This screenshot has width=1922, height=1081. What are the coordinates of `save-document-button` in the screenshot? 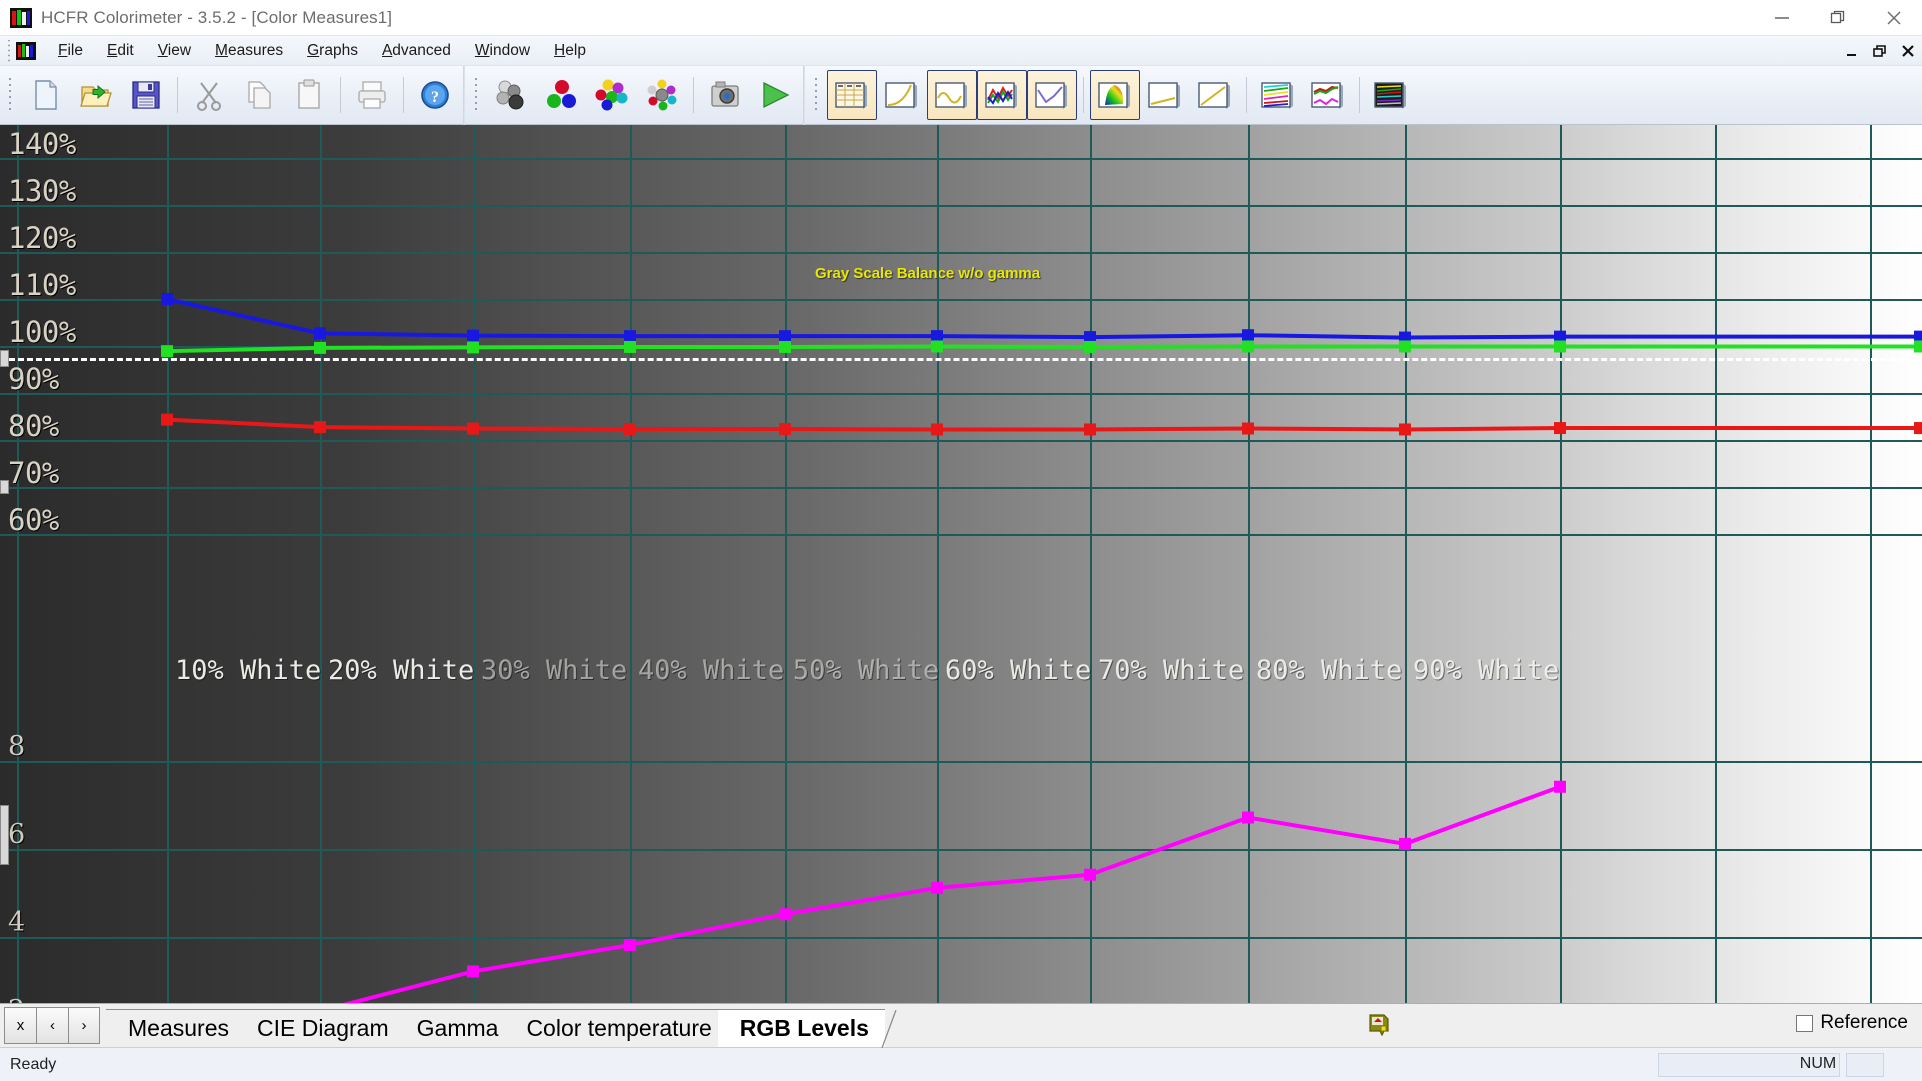 It's located at (146, 95).